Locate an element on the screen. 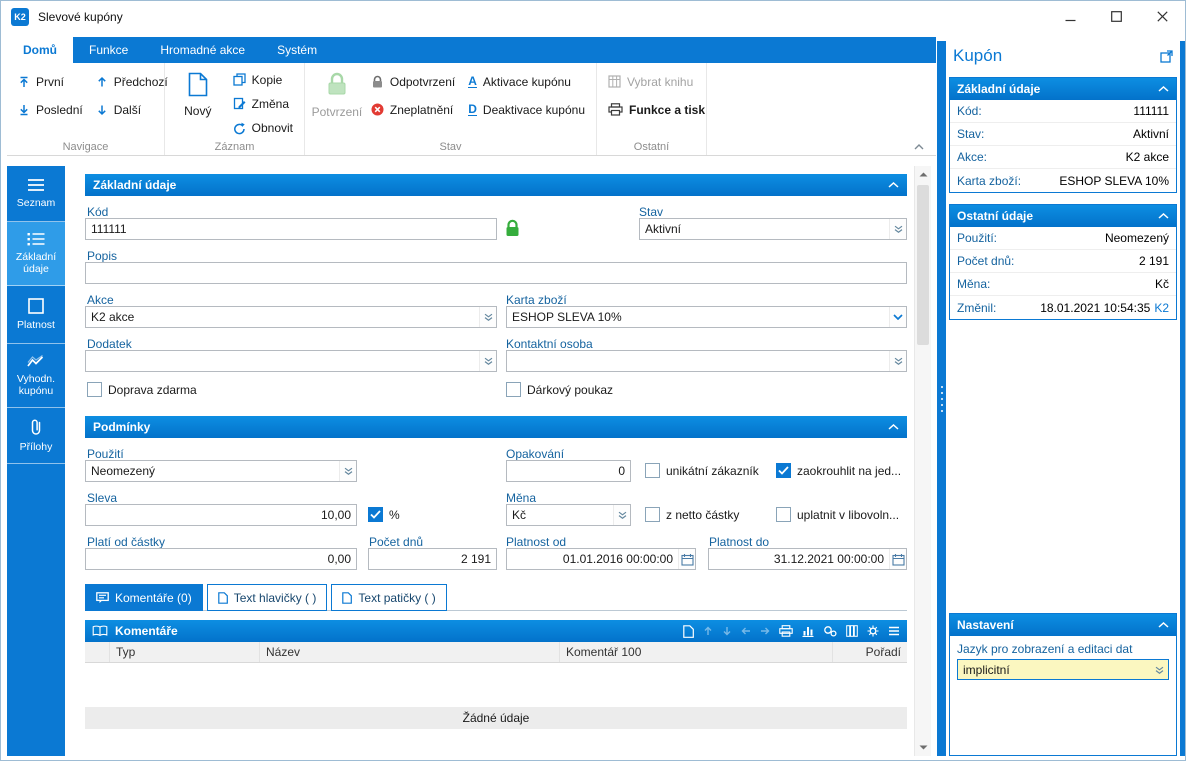 This screenshot has width=1186, height=761. section-header-podminky: Podmínky is located at coordinates (496, 427).